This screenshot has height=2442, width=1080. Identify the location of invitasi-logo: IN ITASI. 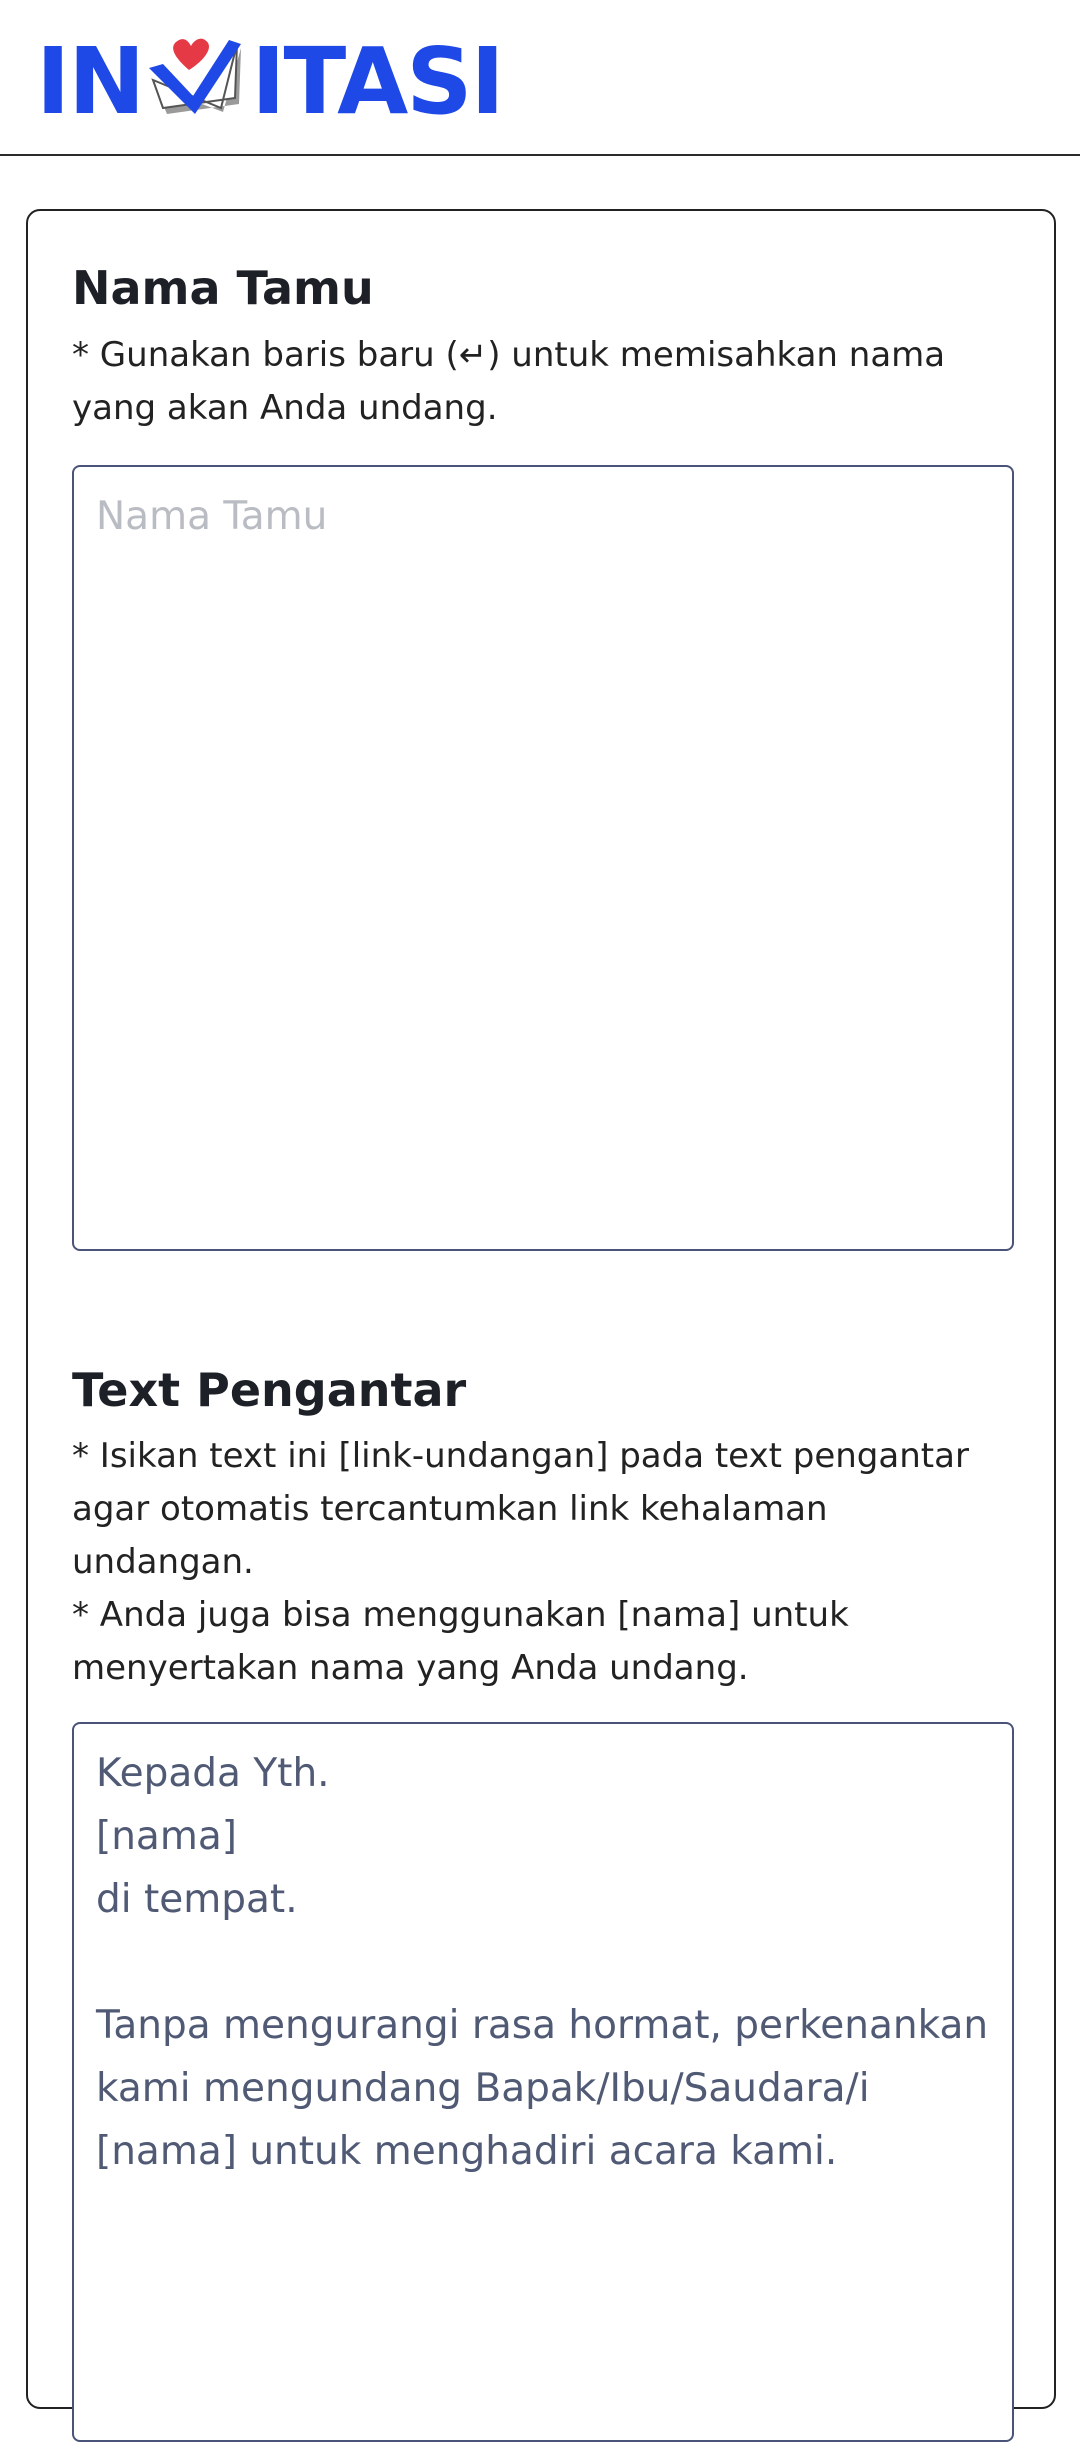
(270, 81).